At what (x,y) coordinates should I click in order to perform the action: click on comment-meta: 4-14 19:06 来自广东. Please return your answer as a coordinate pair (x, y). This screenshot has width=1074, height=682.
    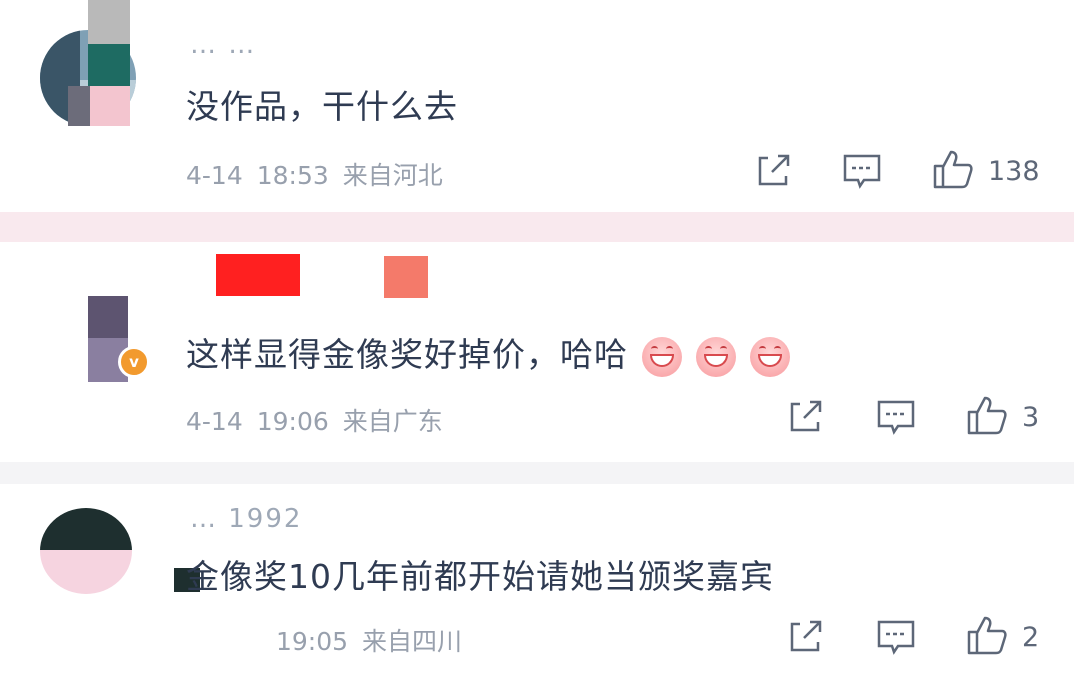
    Looking at the image, I should click on (321, 420).